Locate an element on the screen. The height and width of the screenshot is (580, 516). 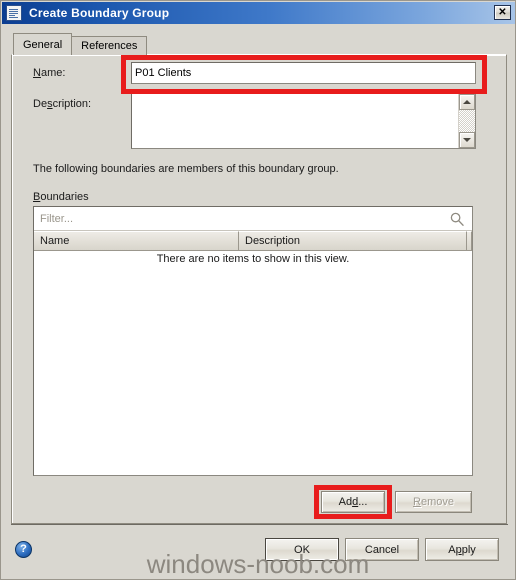
description-label: Description: is located at coordinates (62, 104).